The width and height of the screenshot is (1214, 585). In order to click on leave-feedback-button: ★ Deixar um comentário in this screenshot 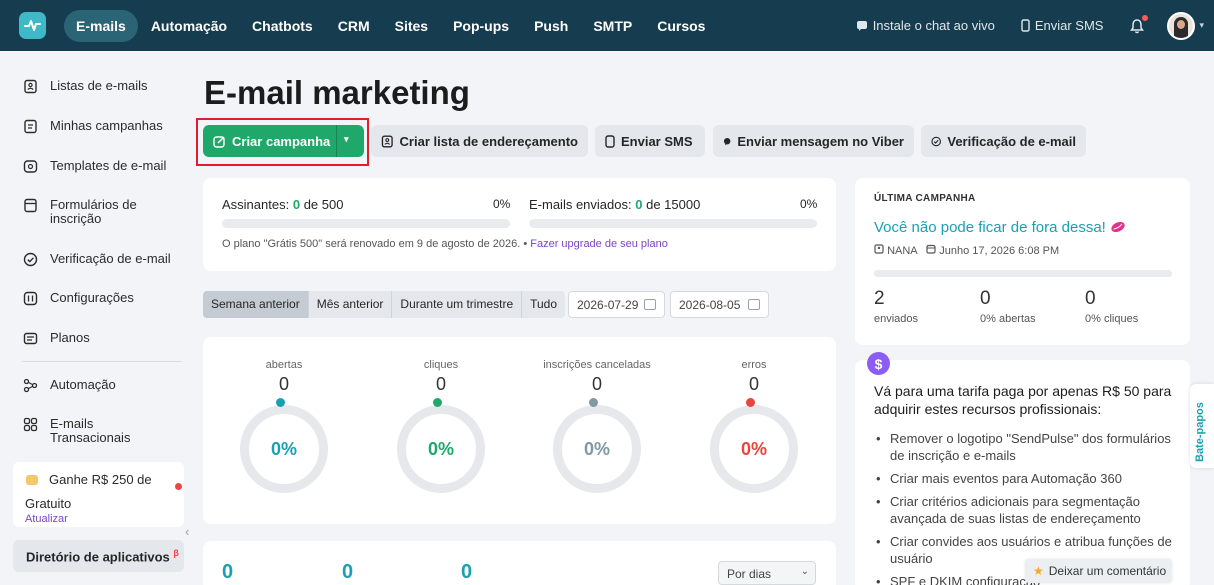, I will do `click(1098, 571)`.